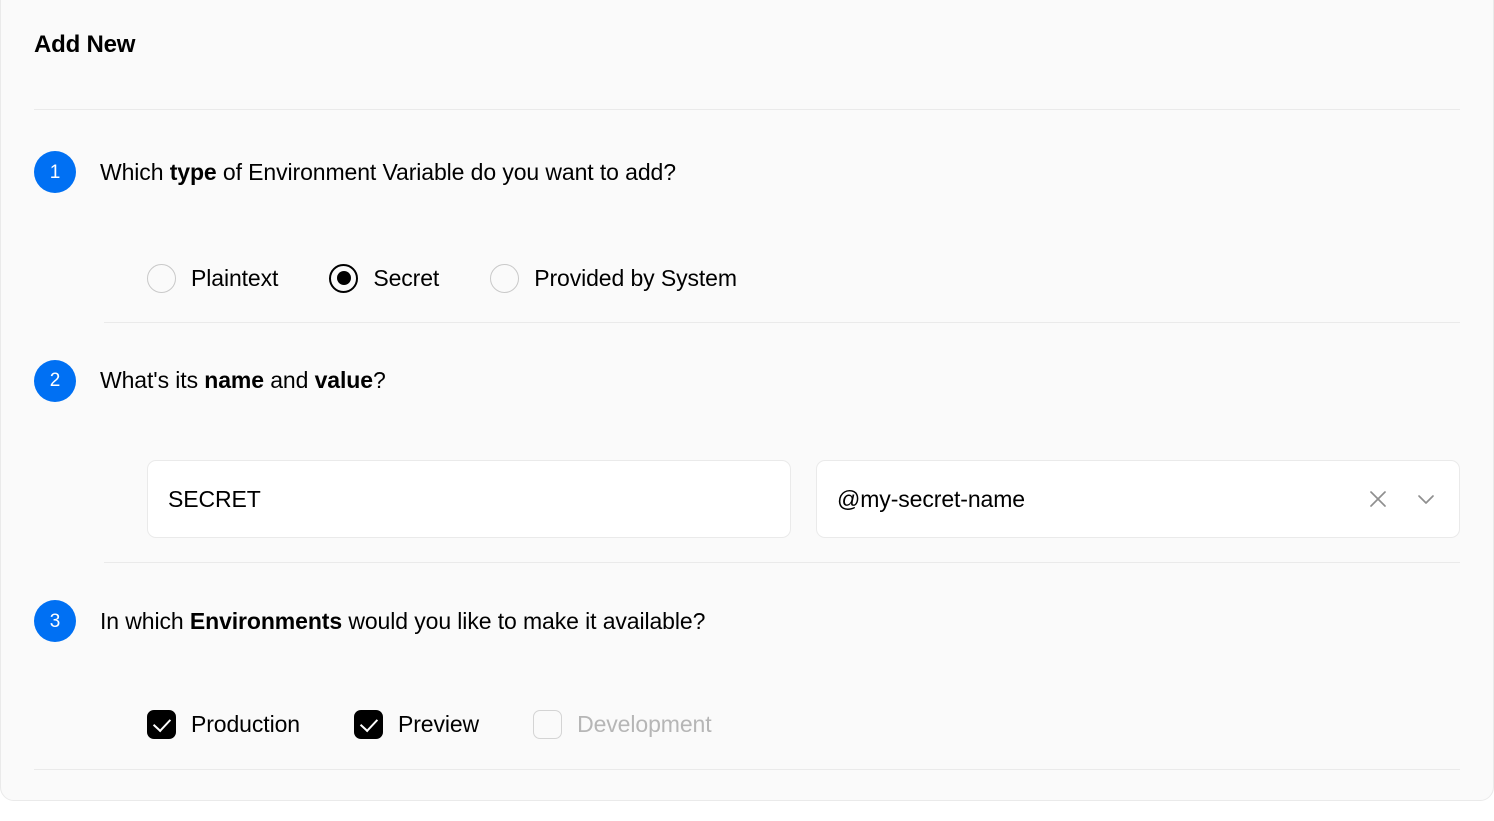 This screenshot has height=821, width=1494. Describe the element at coordinates (548, 724) in the screenshot. I see `checkbox-development-icon` at that location.